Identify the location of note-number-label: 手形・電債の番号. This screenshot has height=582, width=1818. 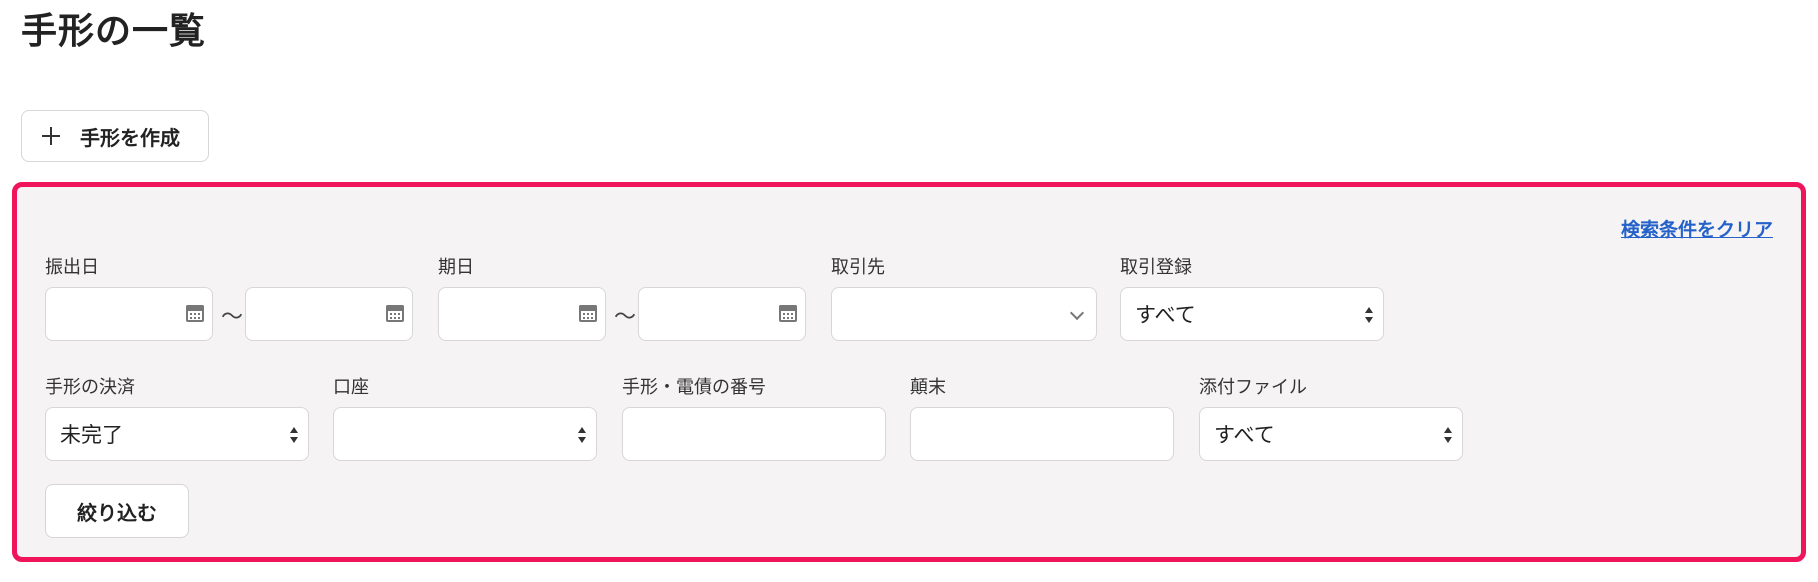
(694, 387).